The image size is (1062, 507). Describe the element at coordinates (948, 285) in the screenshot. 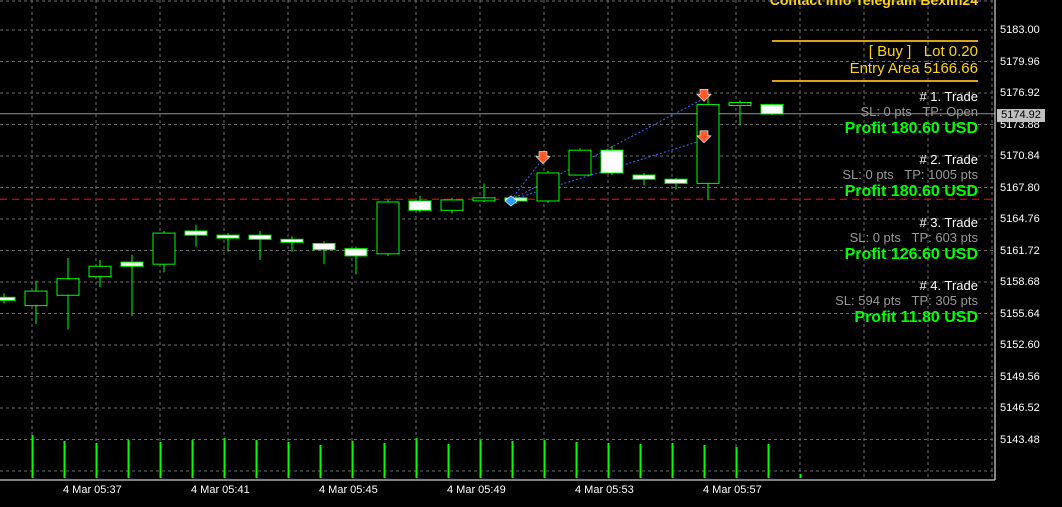

I see `trade-title: # 4. Trade` at that location.